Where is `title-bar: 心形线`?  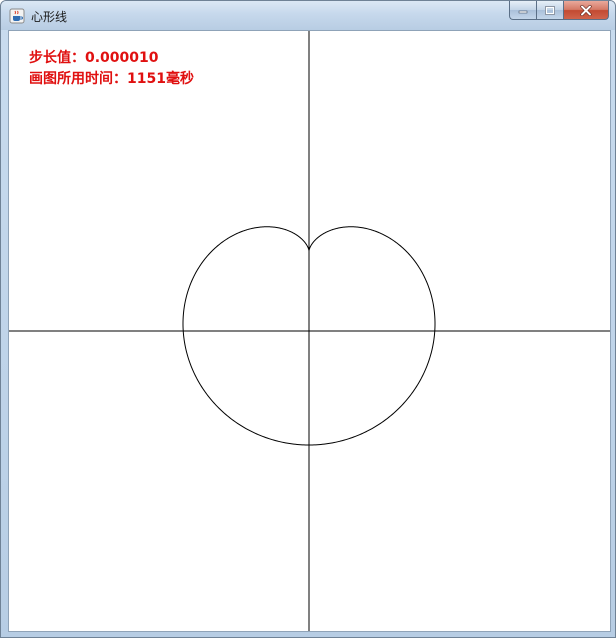 title-bar: 心形线 is located at coordinates (308, 15).